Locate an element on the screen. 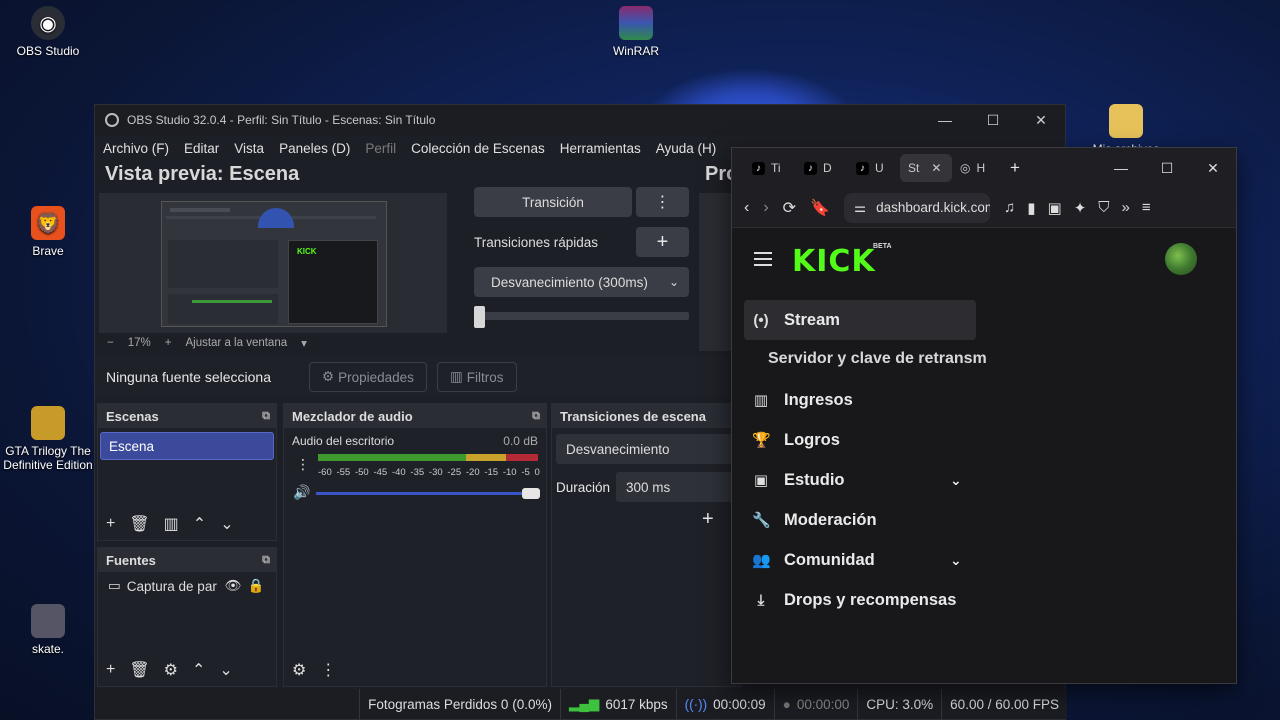 Image resolution: width=1280 pixels, height=720 pixels. preview-title: Vista previa: Escena is located at coordinates (202, 174).